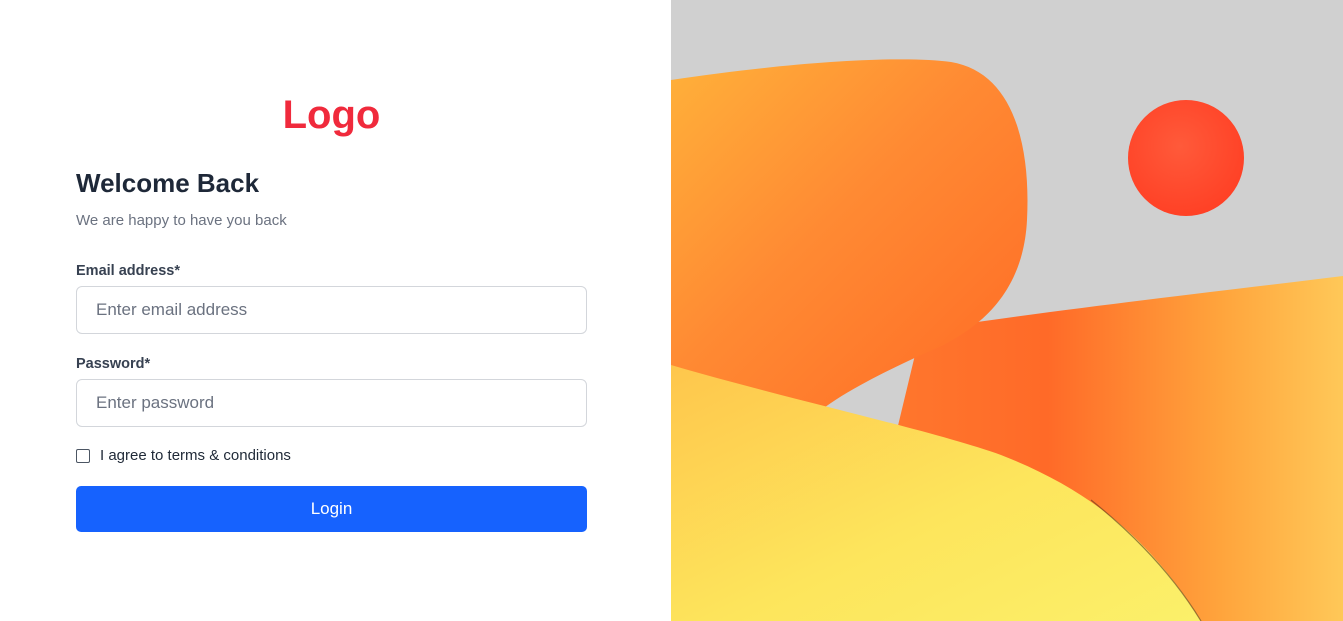  I want to click on email-label: Email address*, so click(128, 271).